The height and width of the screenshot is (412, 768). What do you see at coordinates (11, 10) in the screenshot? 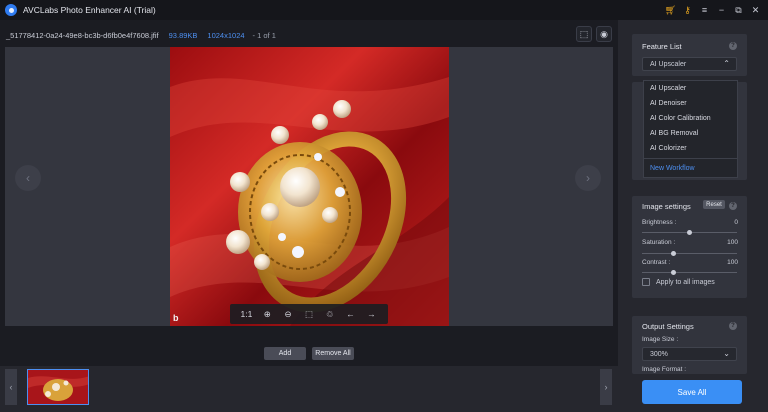
I see `app-logo-icon` at bounding box center [11, 10].